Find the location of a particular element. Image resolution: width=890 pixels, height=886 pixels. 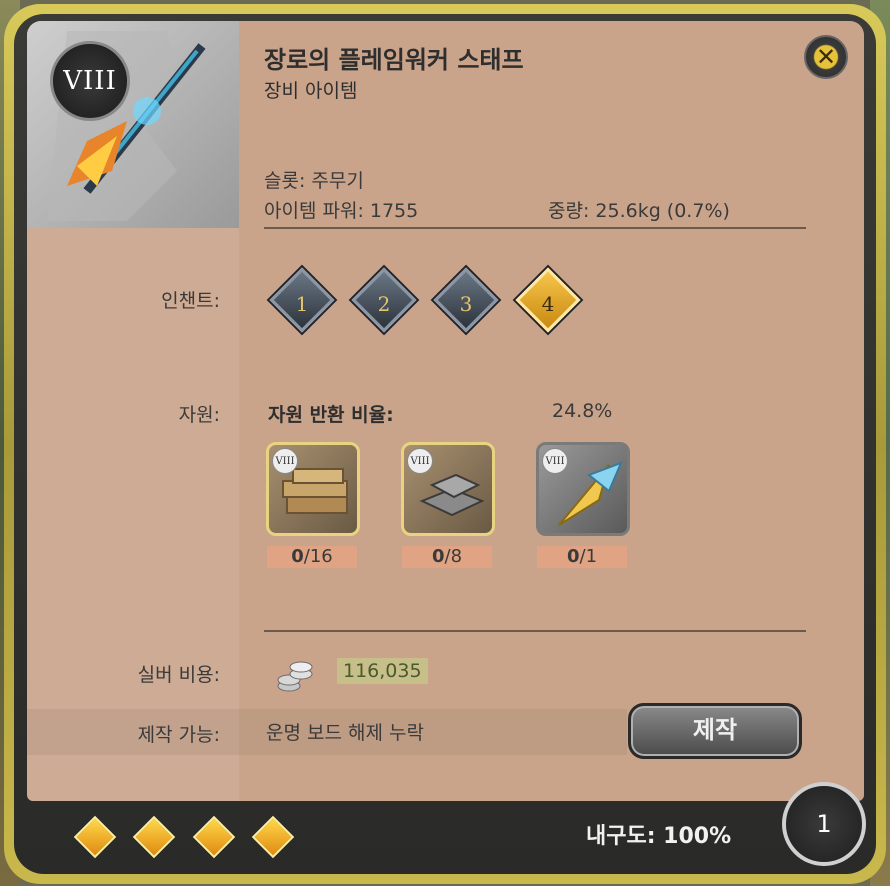

enchant-level-3-number: 3 is located at coordinates (466, 304).